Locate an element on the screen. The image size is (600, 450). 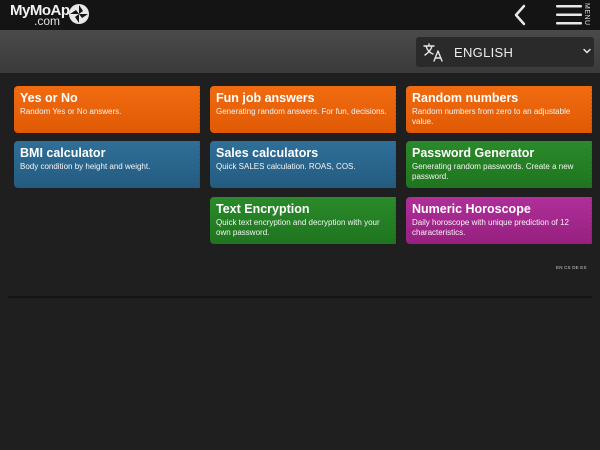
card-title: Password Generator is located at coordinates (473, 153).